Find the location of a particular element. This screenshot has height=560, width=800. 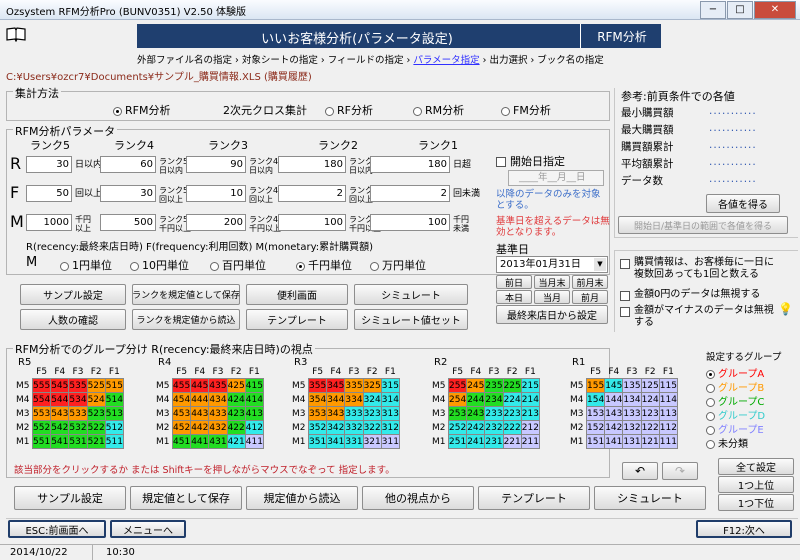

rfm-cell: 151 is located at coordinates (595, 441).